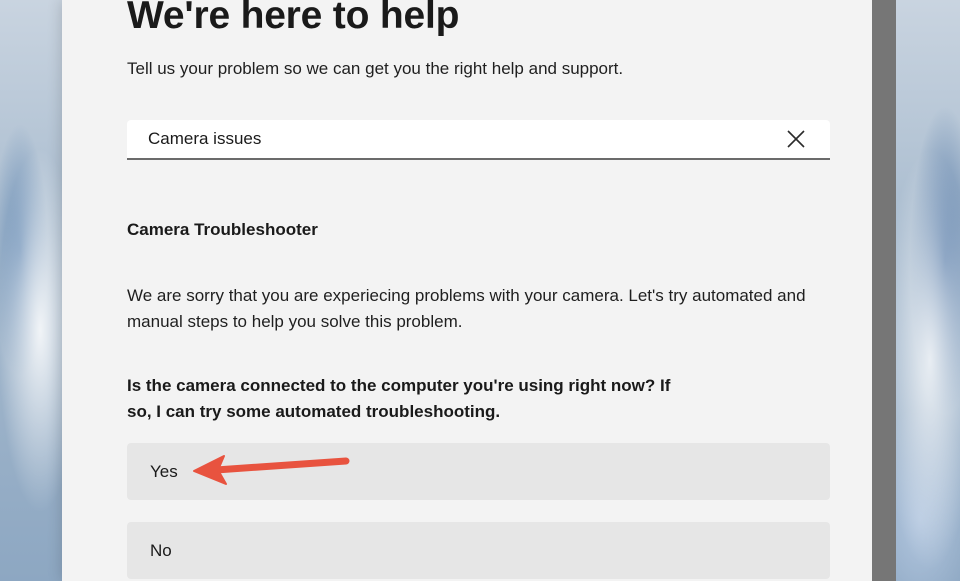  I want to click on page-title: We're here to help, so click(293, 18).